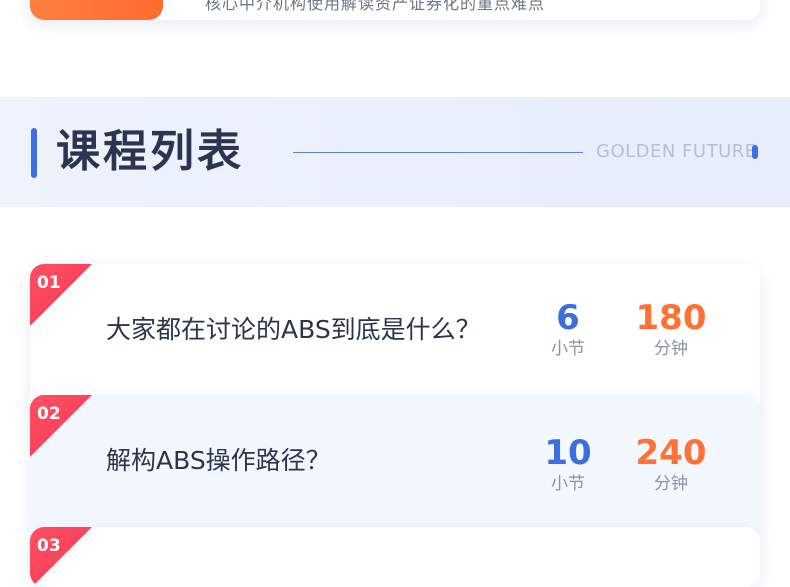  I want to click on lessons-count: 10, so click(568, 453).